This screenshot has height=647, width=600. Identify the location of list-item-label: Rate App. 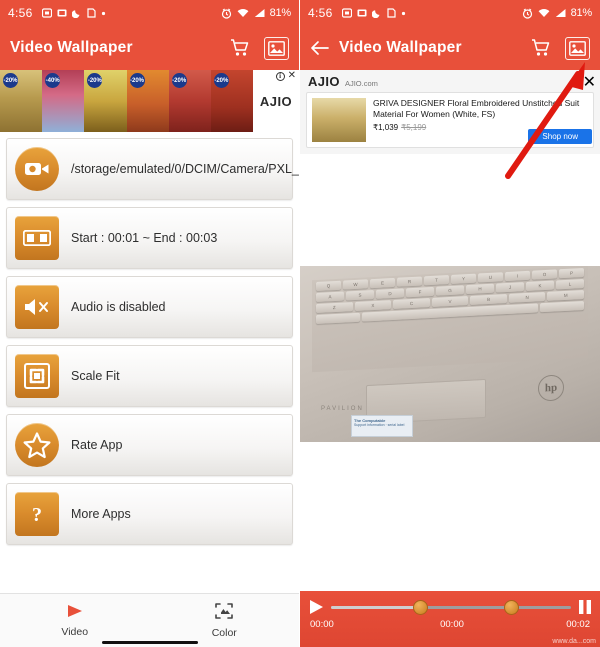
(97, 444).